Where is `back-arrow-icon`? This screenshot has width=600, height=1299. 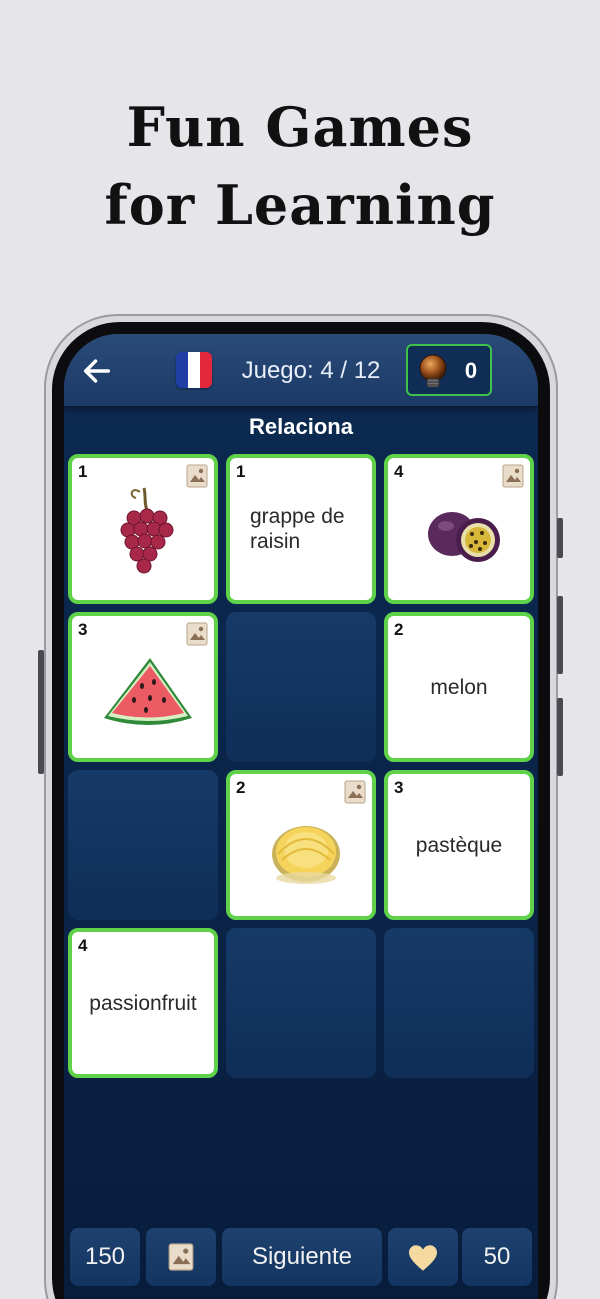 back-arrow-icon is located at coordinates (97, 371).